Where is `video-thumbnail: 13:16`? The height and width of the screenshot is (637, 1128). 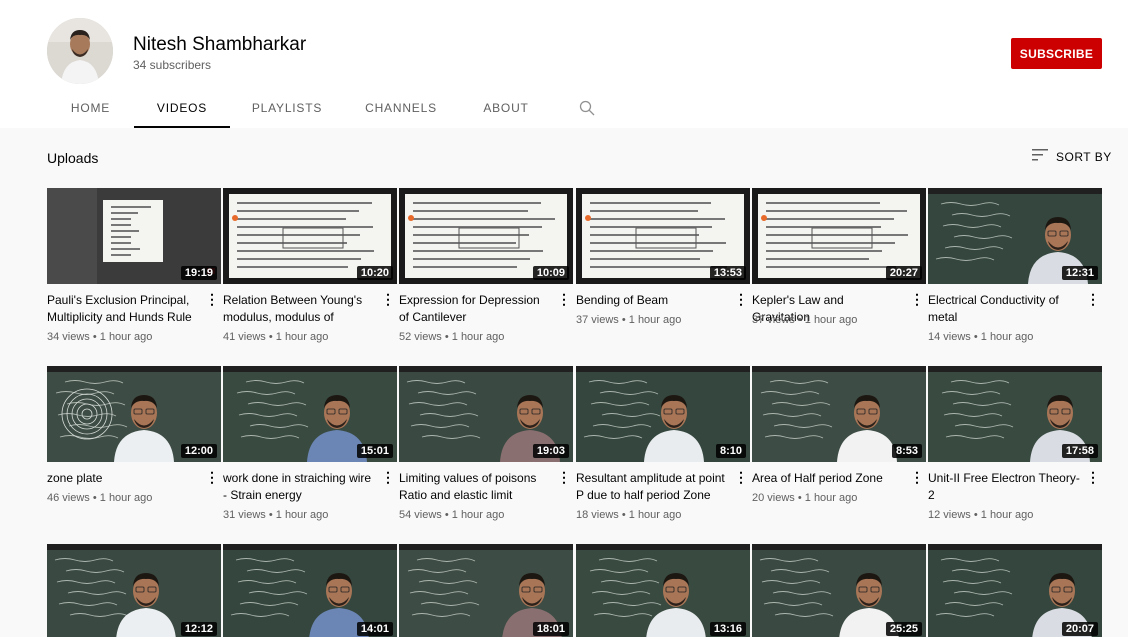 video-thumbnail: 13:16 is located at coordinates (663, 590).